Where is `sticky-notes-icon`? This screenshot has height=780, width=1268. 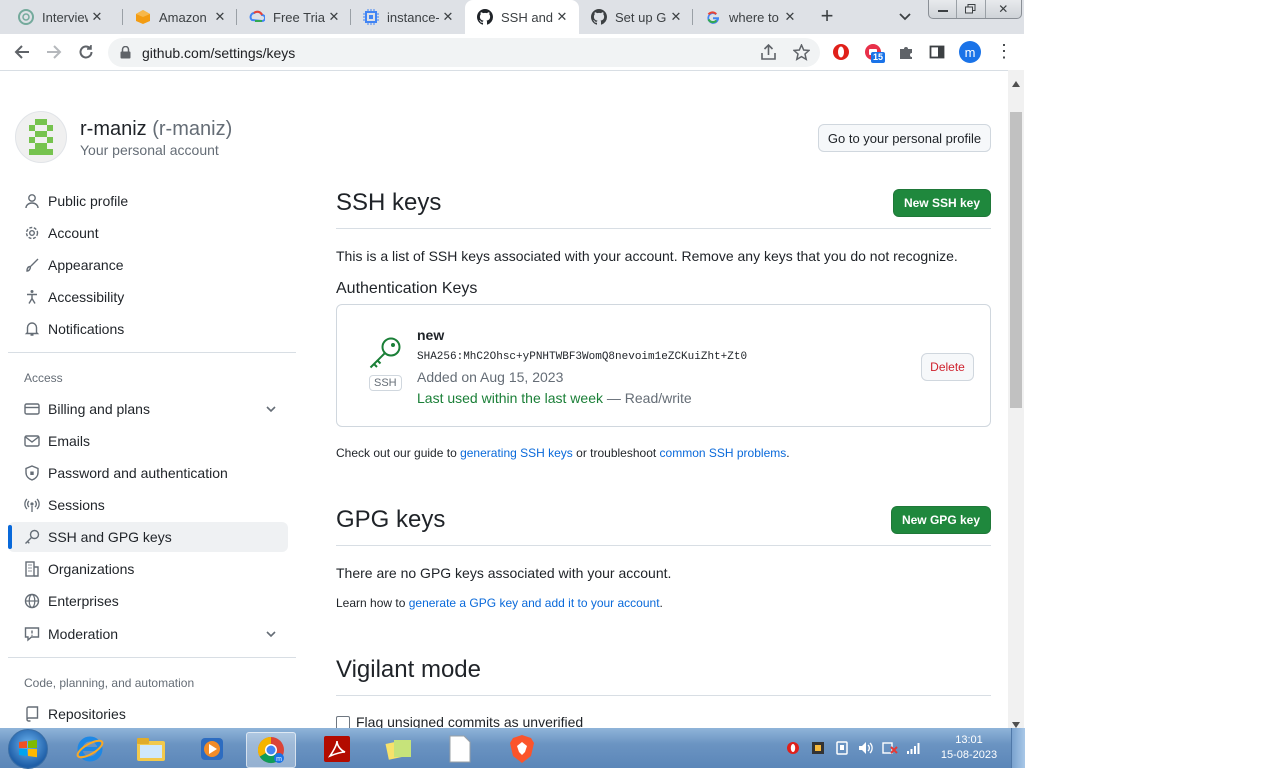 sticky-notes-icon is located at coordinates (399, 749).